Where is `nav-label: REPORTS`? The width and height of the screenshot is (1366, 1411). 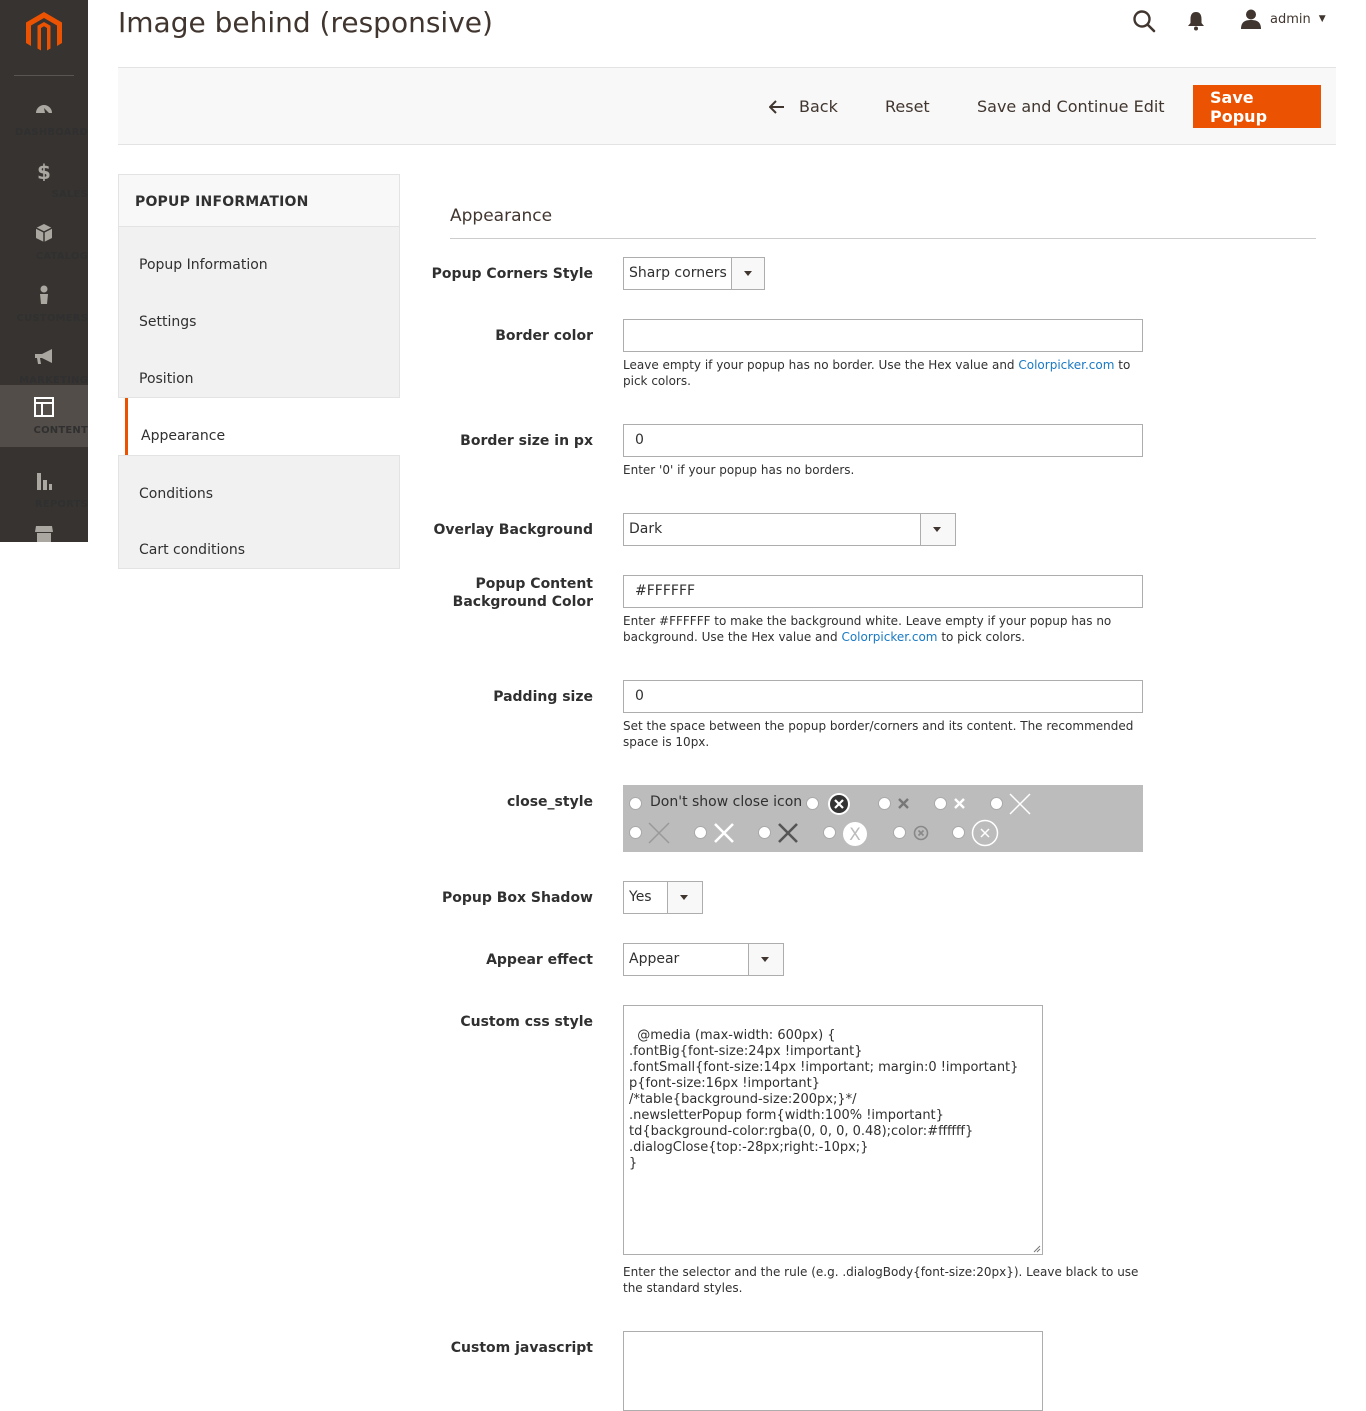
nav-label: REPORTS is located at coordinates (61, 504).